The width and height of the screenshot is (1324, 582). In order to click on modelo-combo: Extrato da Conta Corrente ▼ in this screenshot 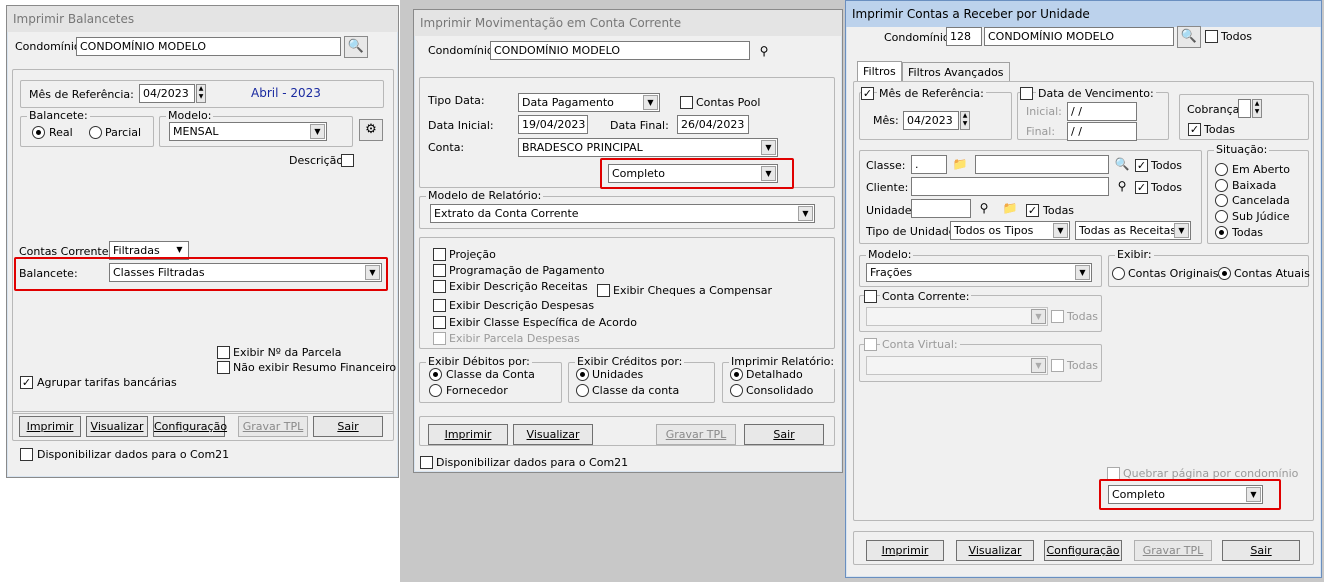, I will do `click(622, 213)`.